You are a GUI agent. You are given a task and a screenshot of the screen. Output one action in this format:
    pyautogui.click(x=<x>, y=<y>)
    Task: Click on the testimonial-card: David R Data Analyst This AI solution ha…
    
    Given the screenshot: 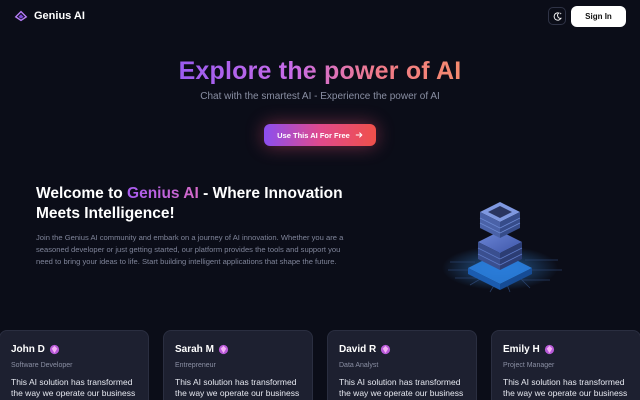 What is the action you would take?
    pyautogui.click(x=402, y=365)
    